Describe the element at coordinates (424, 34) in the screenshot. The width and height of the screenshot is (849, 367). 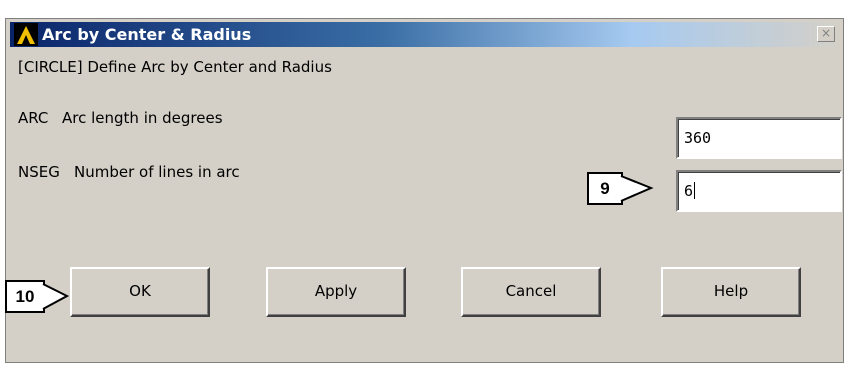
I see `title-bar: Arc by Center & Radius ×` at that location.